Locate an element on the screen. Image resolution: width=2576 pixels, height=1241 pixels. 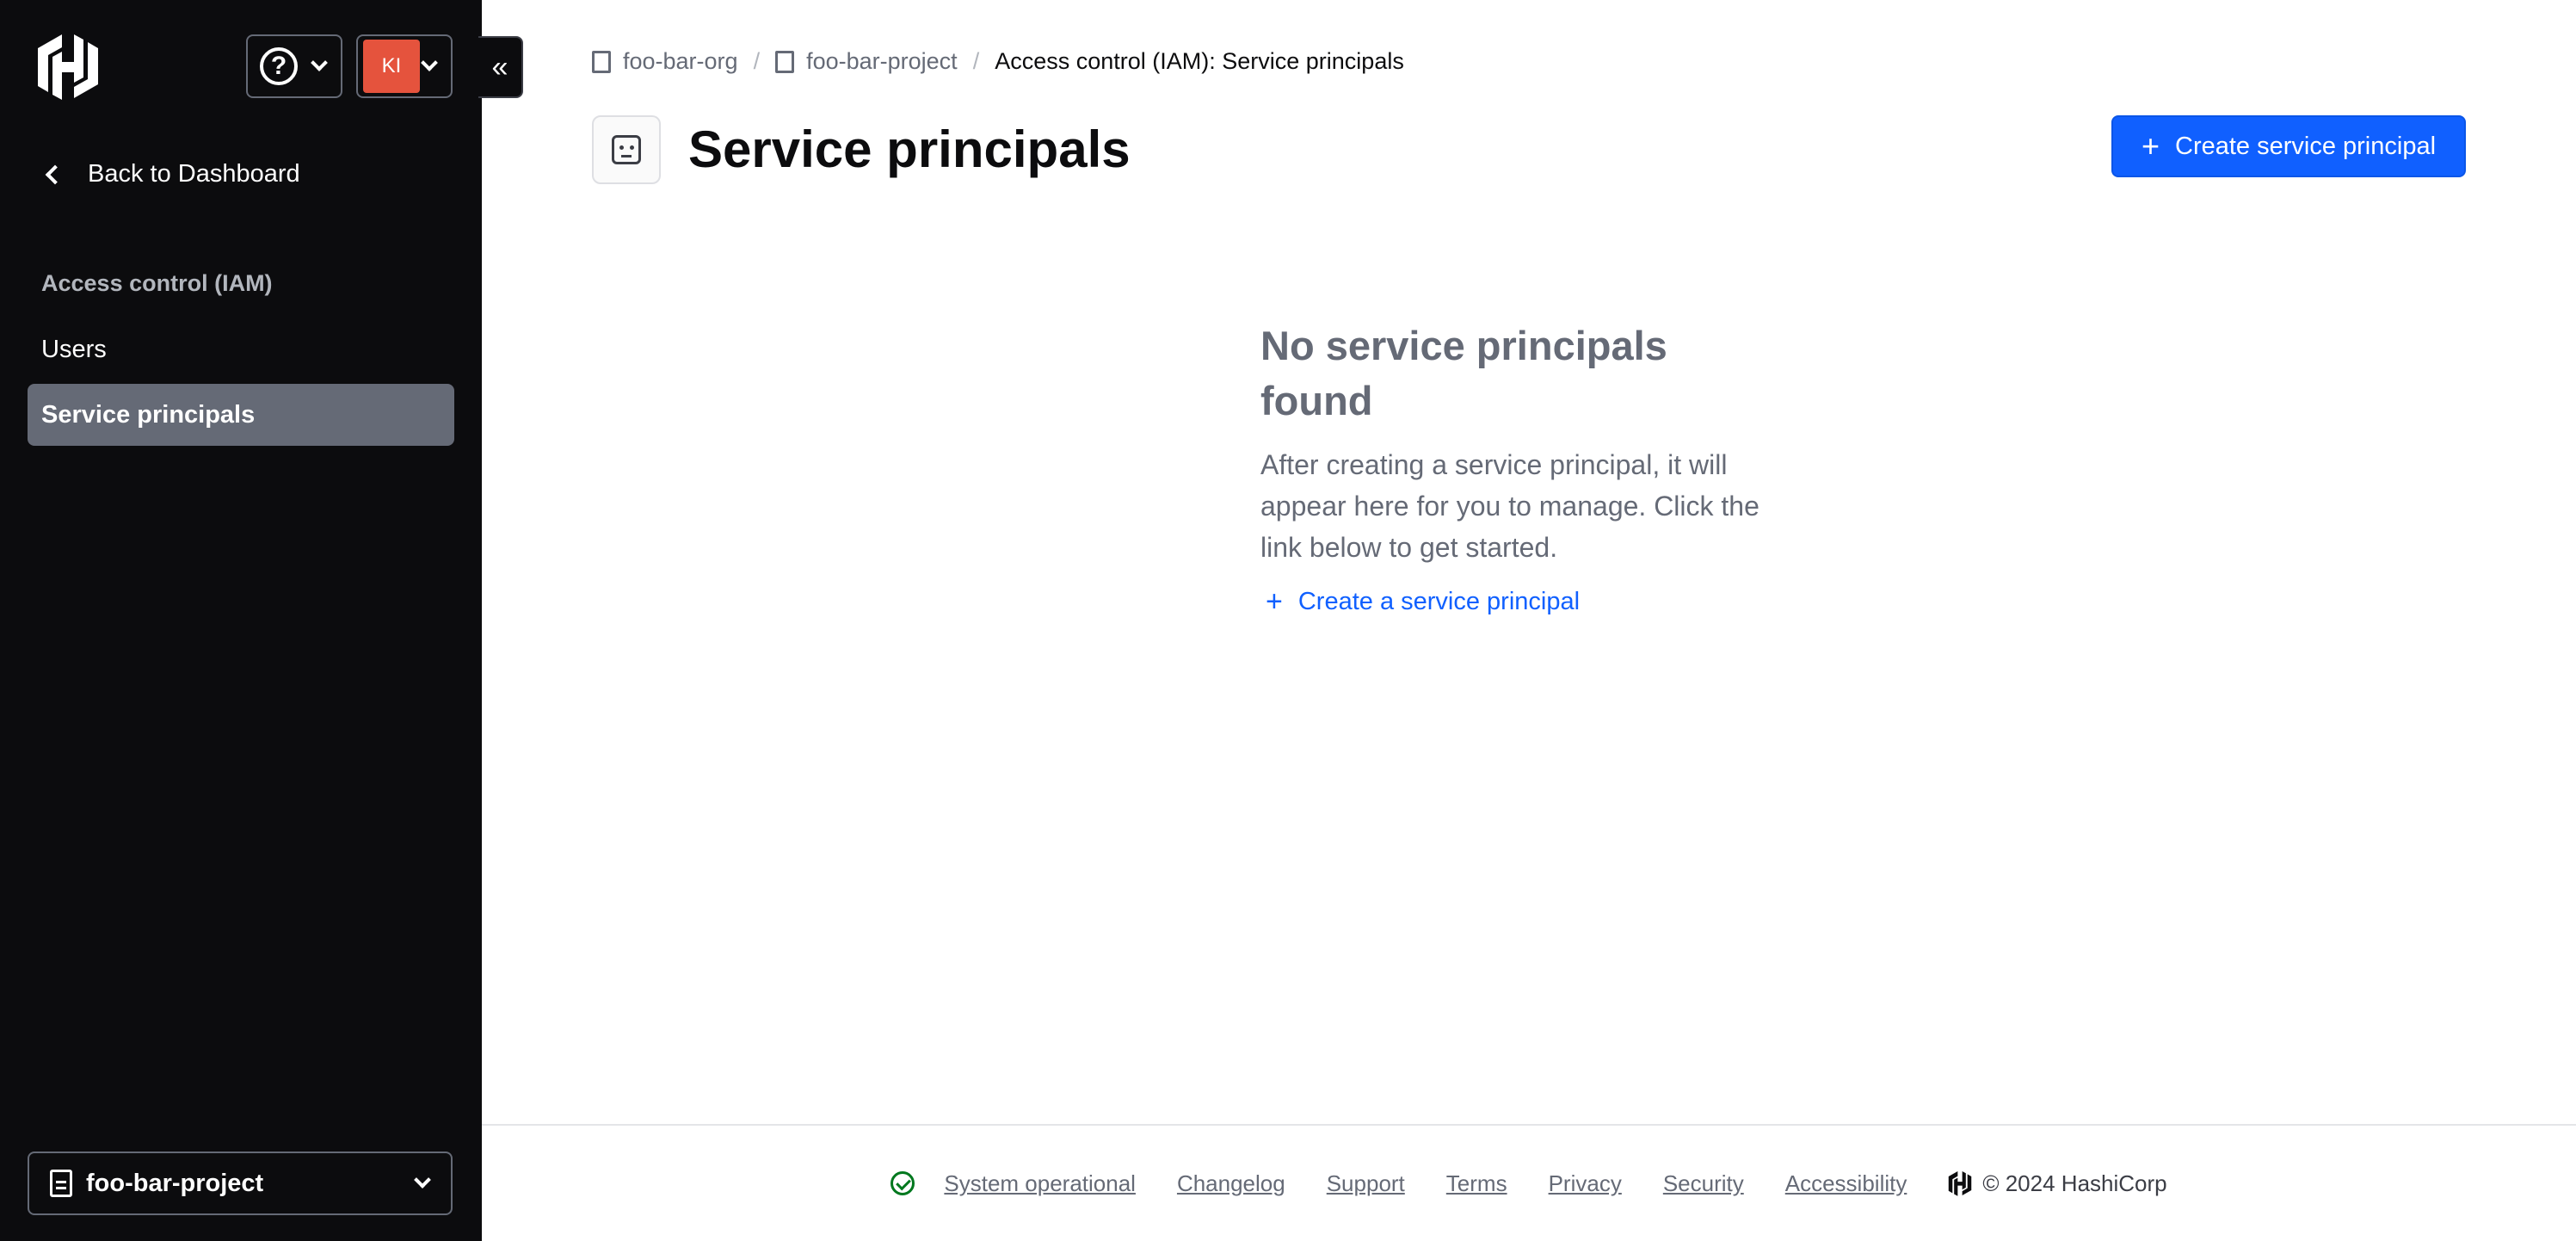
footer-link-privacy: Privacy is located at coordinates (1585, 1183).